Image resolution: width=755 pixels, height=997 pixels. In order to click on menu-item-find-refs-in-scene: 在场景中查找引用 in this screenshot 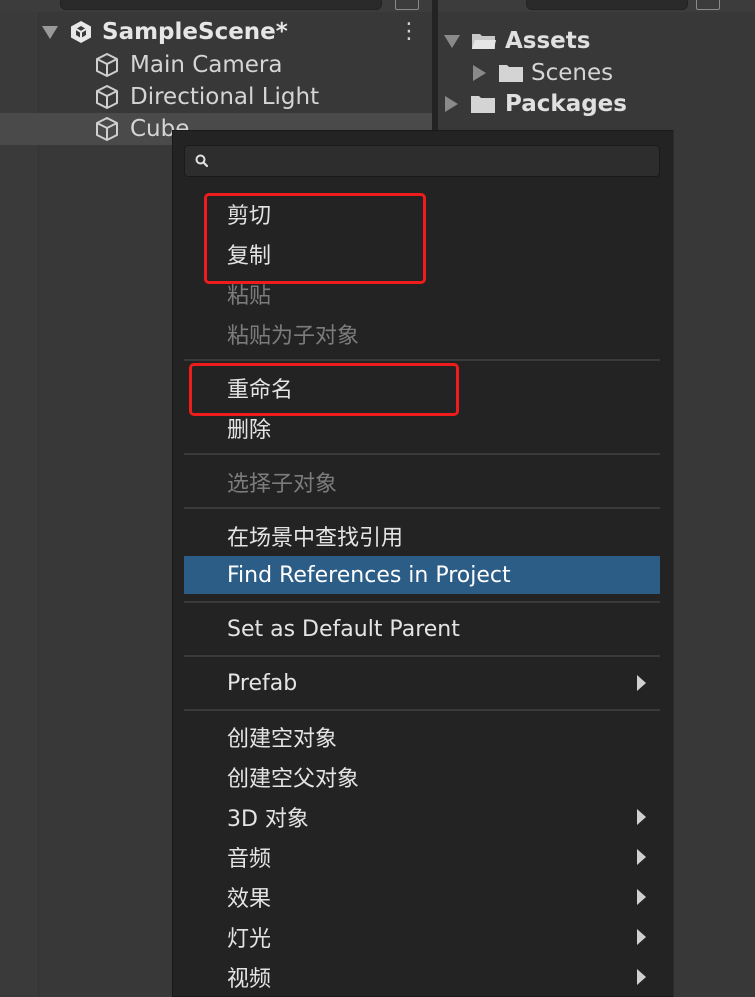, I will do `click(422, 536)`.